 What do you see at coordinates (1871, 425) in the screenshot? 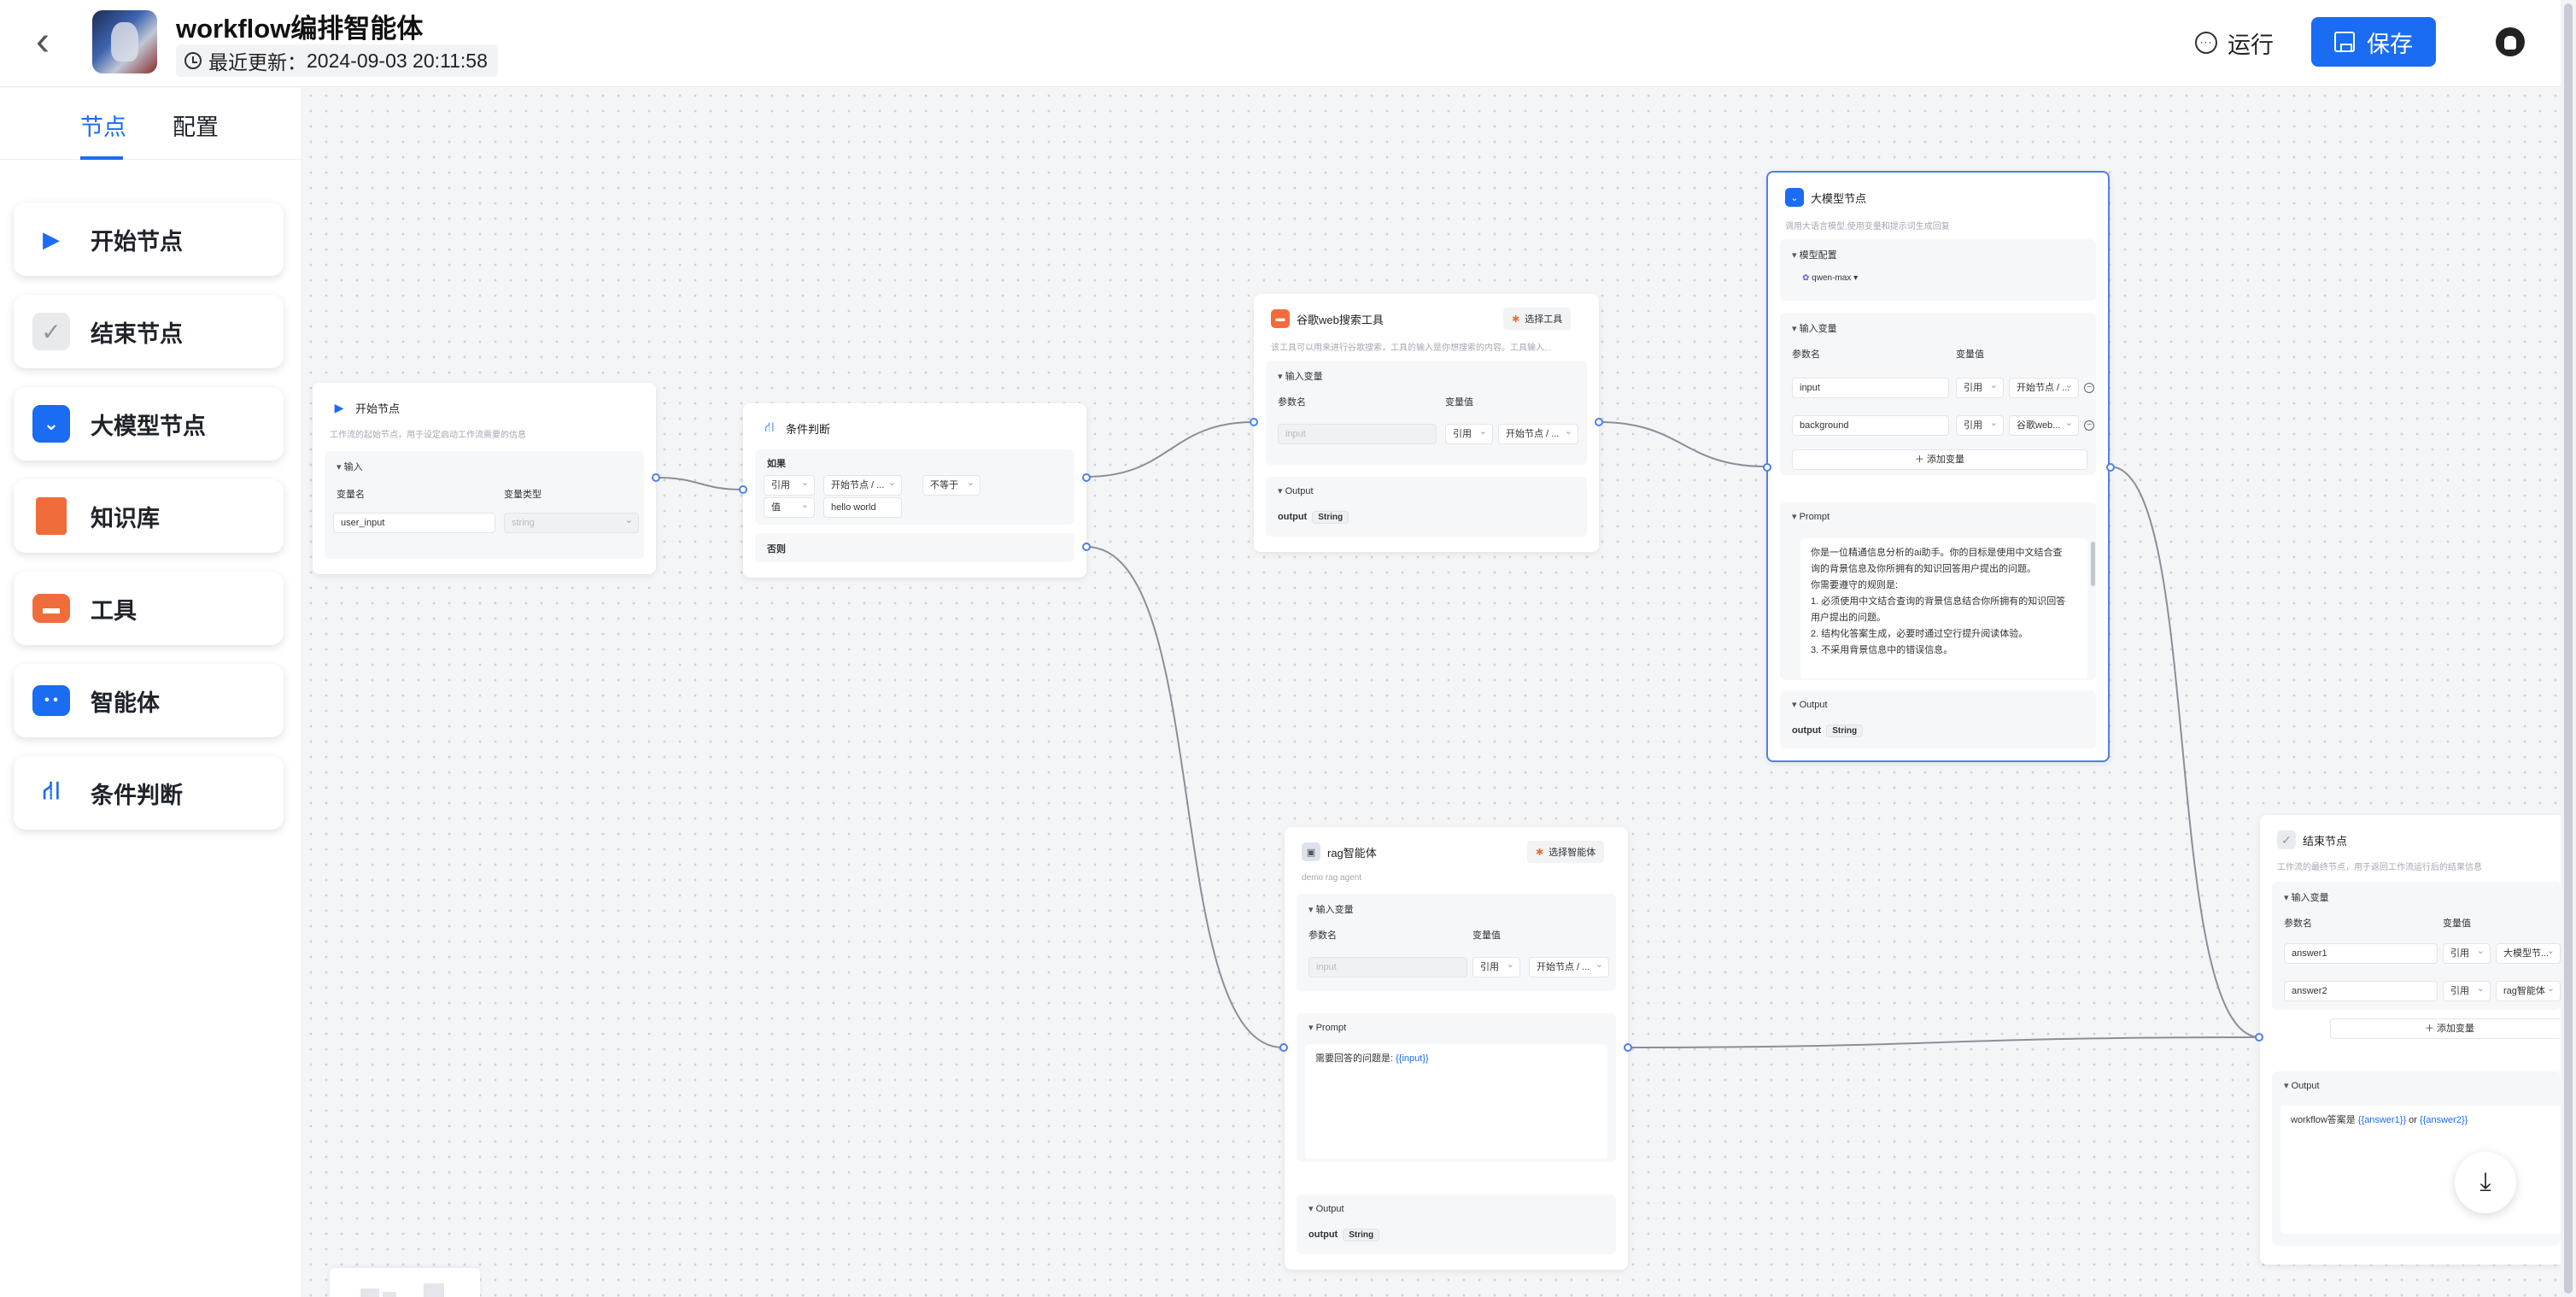
I see `param-input: background` at bounding box center [1871, 425].